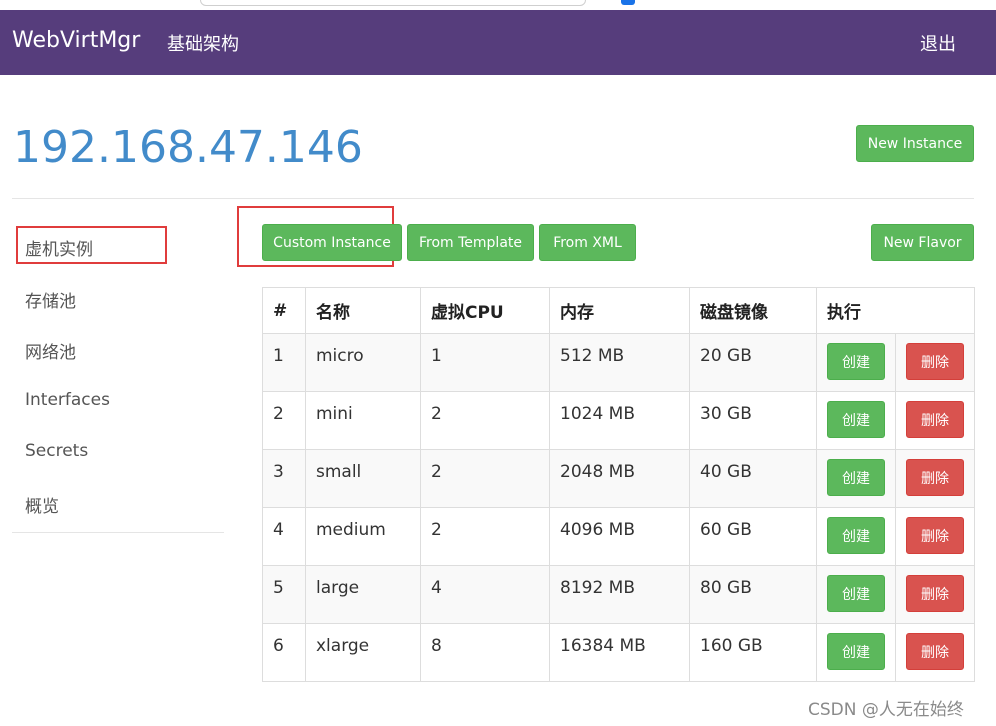 The height and width of the screenshot is (726, 996). What do you see at coordinates (753, 310) in the screenshot?
I see `header-disk: 磁盘镜像` at bounding box center [753, 310].